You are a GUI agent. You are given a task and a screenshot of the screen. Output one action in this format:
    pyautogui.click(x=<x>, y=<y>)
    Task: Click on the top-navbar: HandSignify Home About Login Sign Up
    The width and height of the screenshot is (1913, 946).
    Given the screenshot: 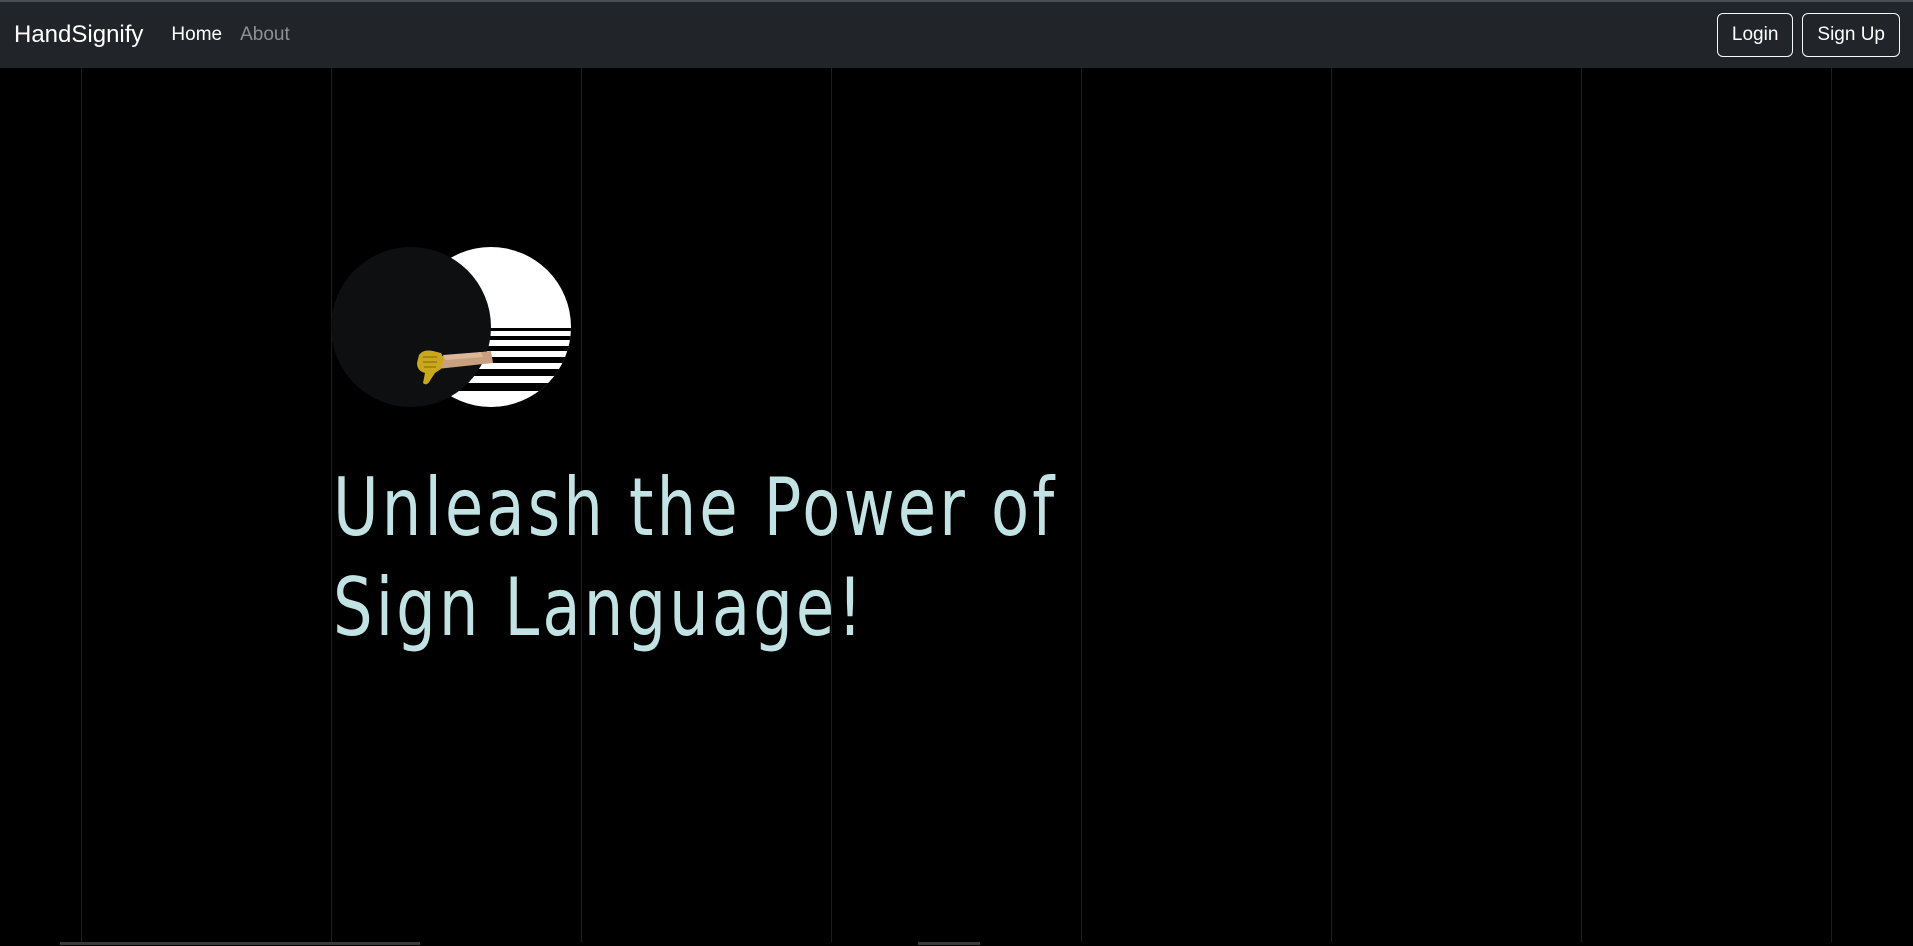 What is the action you would take?
    pyautogui.click(x=956, y=34)
    